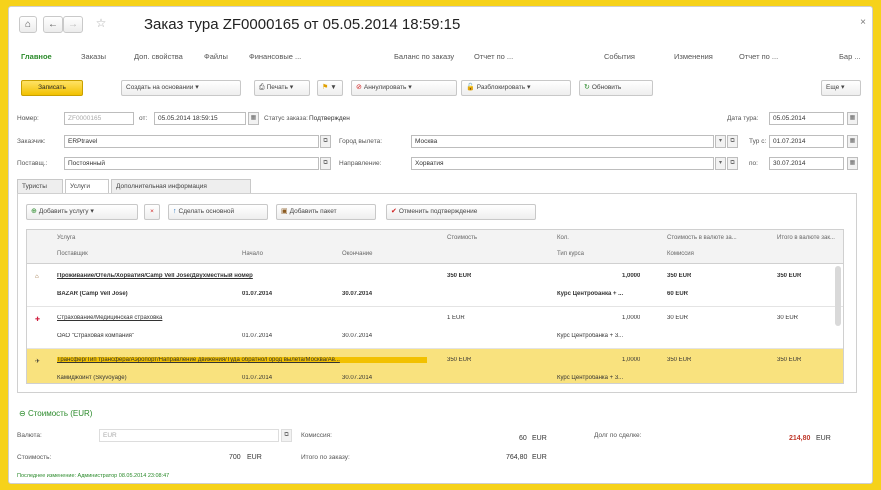 This screenshot has width=881, height=490. What do you see at coordinates (563, 238) in the screenshot?
I see `col-count: Кол.` at bounding box center [563, 238].